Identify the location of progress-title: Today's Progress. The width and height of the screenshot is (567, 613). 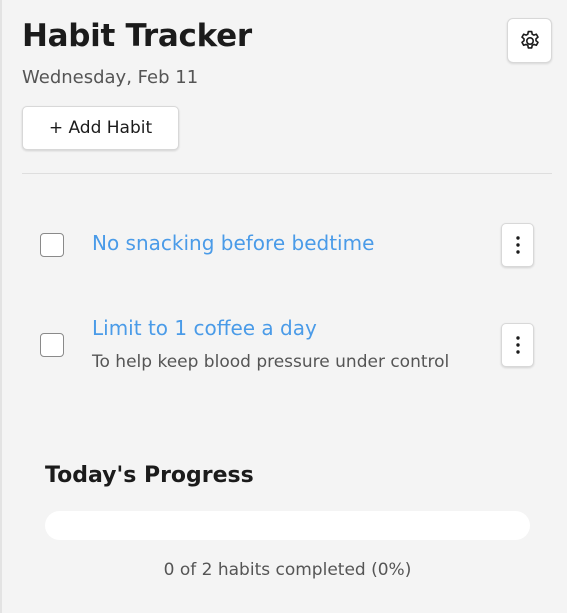
(149, 475).